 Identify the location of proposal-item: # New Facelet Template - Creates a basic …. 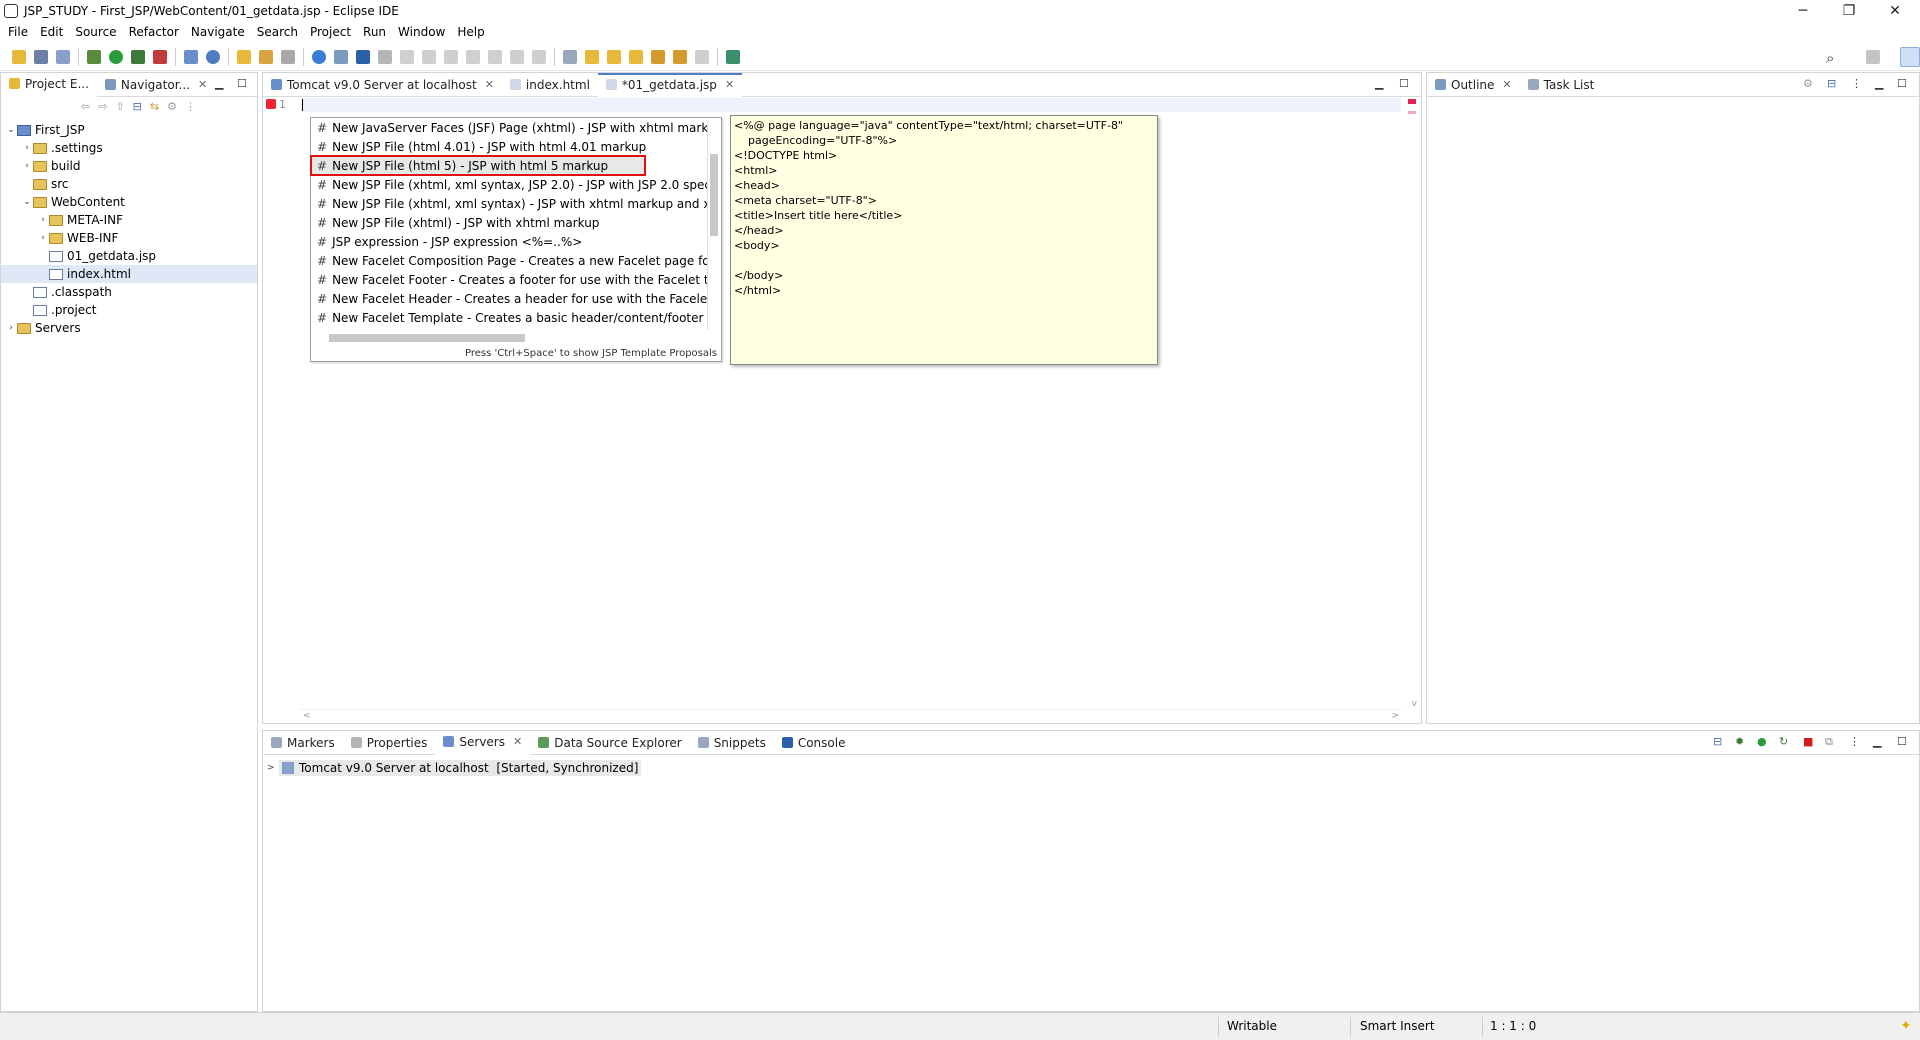
(509, 317).